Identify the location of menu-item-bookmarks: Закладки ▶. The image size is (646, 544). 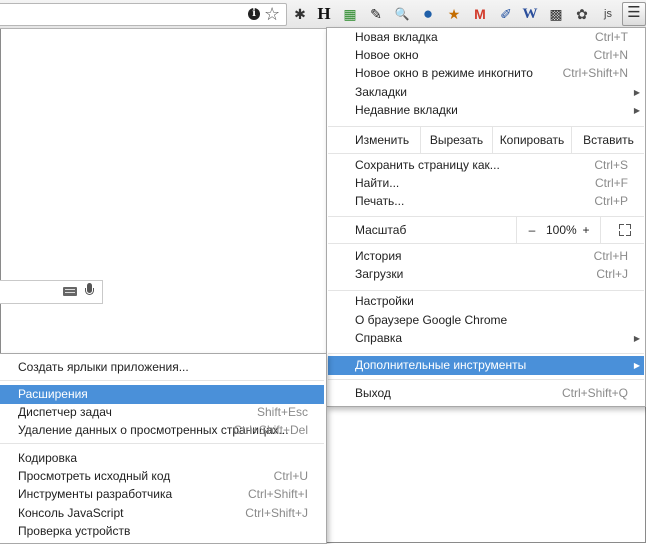
(486, 92).